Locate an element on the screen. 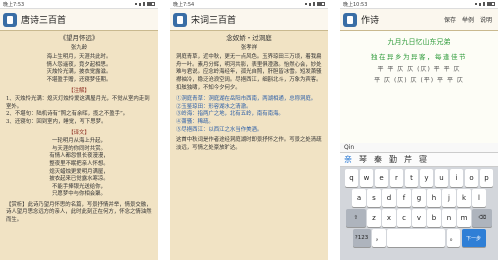  key-b: b is located at coordinates (434, 218).